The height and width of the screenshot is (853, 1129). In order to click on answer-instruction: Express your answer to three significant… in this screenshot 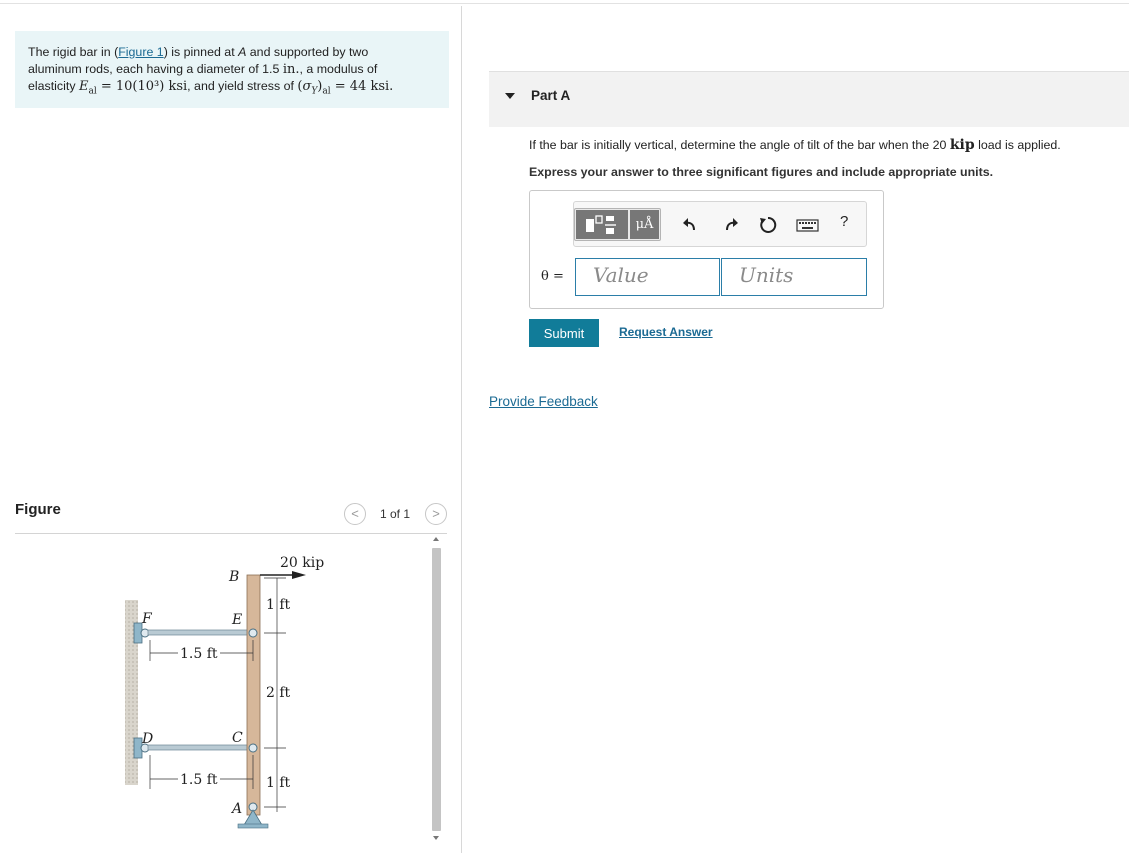, I will do `click(761, 172)`.